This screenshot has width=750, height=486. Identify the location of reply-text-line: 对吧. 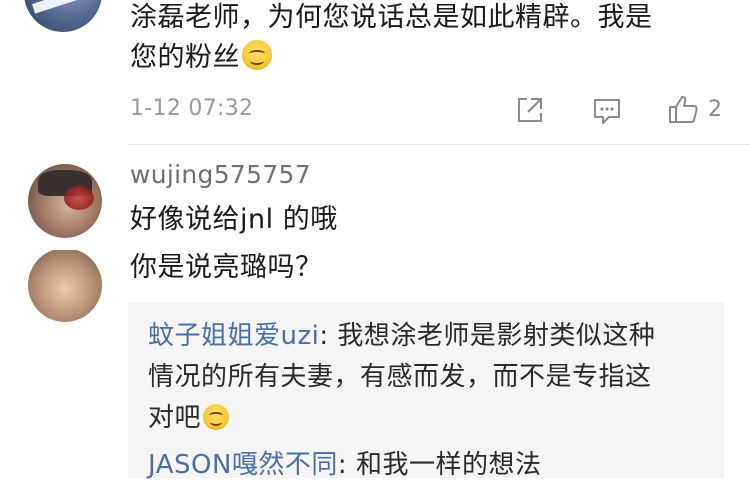
(189, 418).